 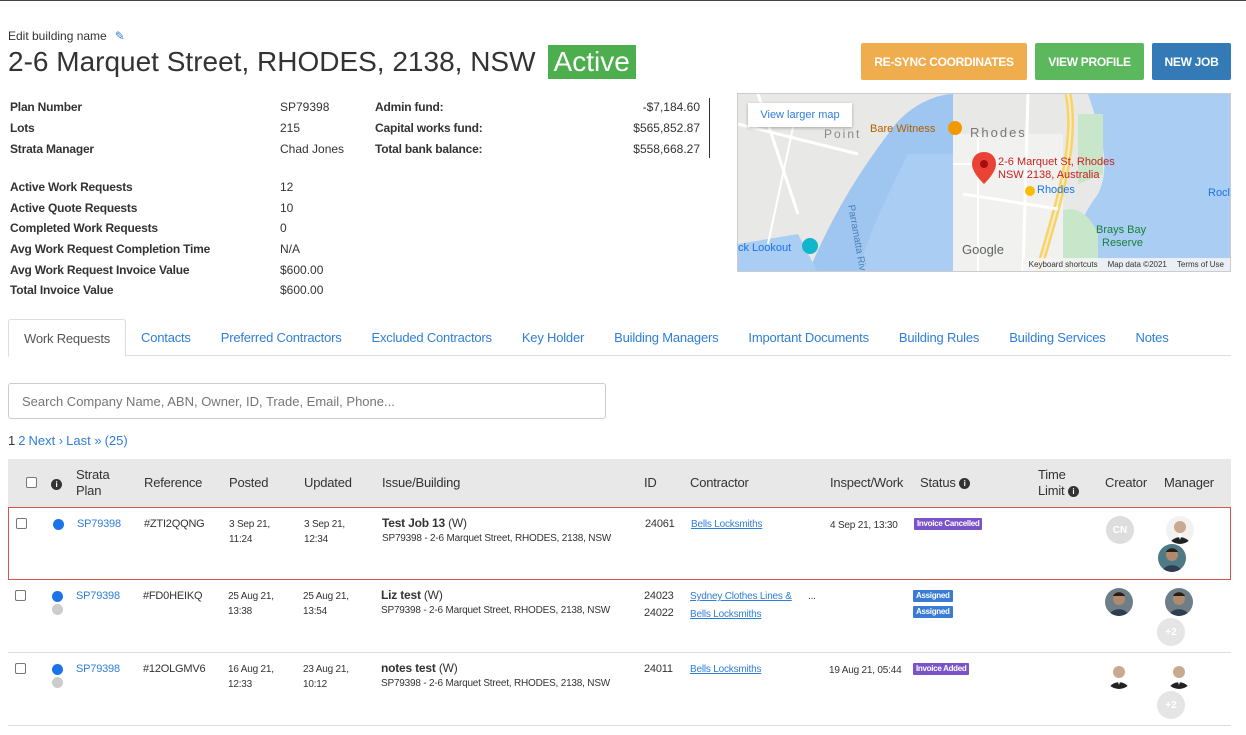 I want to click on map-lookout: ck Lookout, so click(x=765, y=248).